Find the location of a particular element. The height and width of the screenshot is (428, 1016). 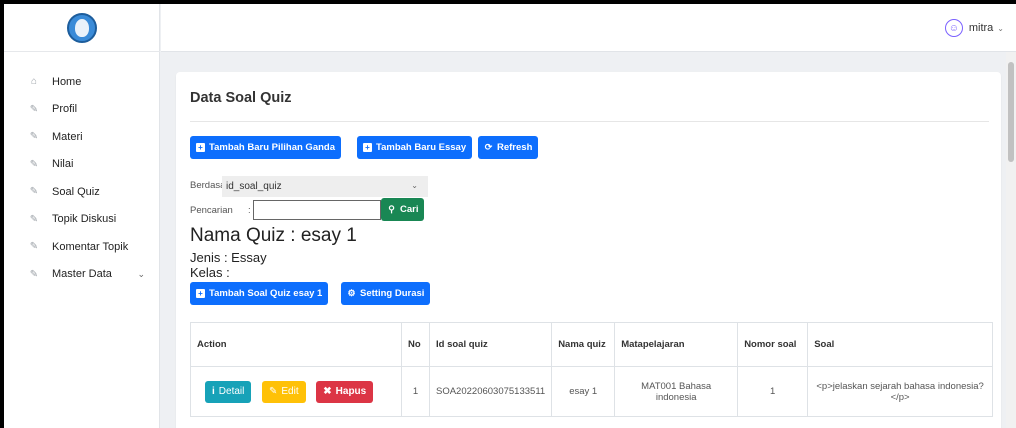

search-icon: ⚲ is located at coordinates (391, 209).